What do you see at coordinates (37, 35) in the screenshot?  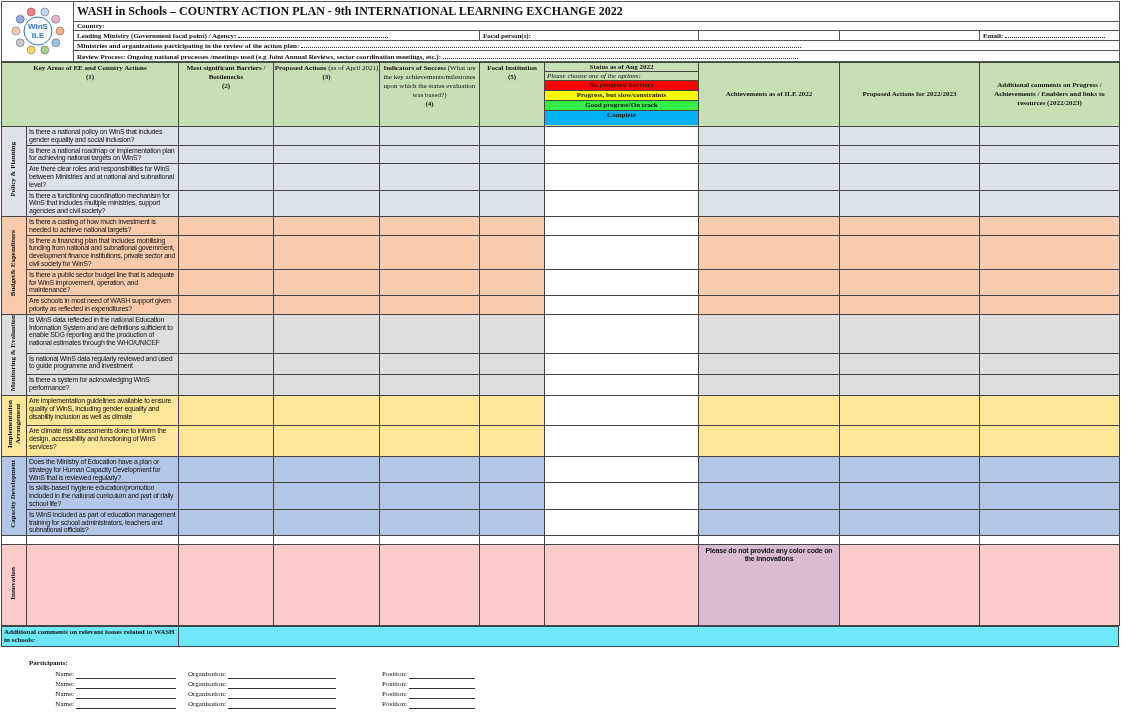 I see `logo-text: ILE` at bounding box center [37, 35].